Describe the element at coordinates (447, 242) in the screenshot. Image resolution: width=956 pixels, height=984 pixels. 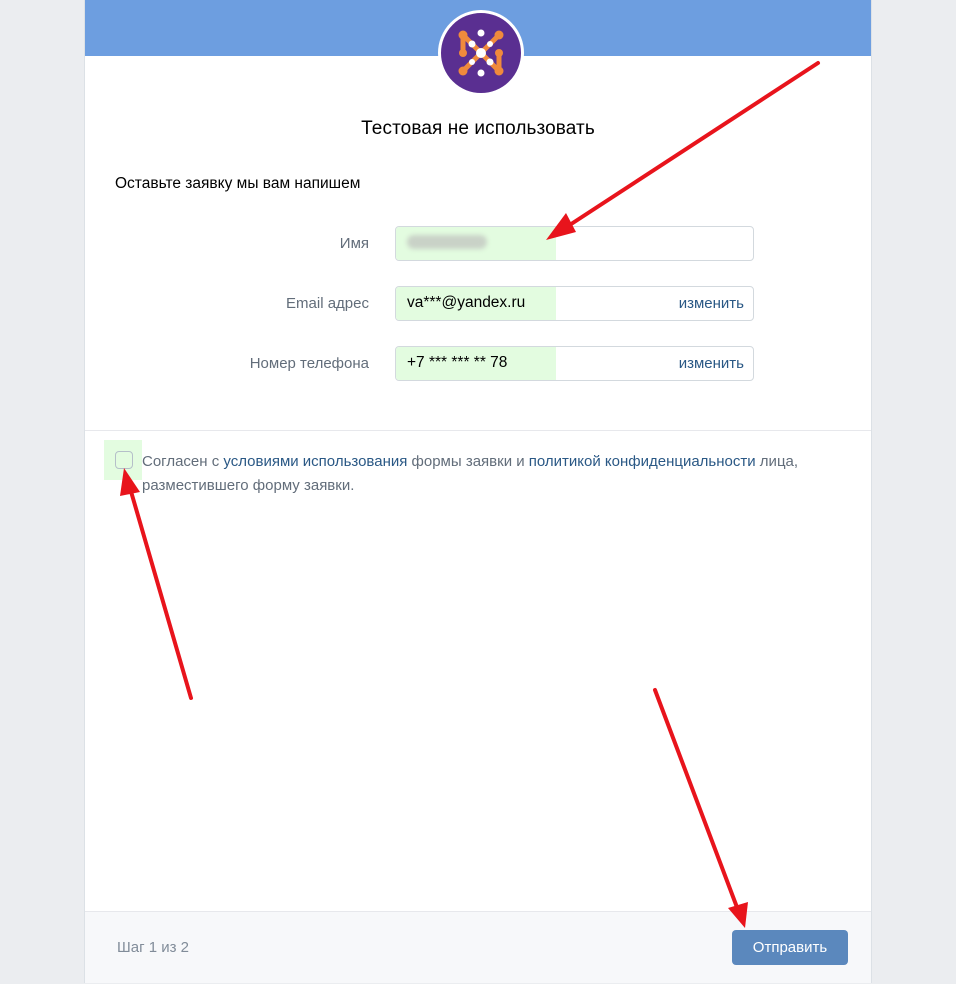
I see `name-value-blurred` at that location.